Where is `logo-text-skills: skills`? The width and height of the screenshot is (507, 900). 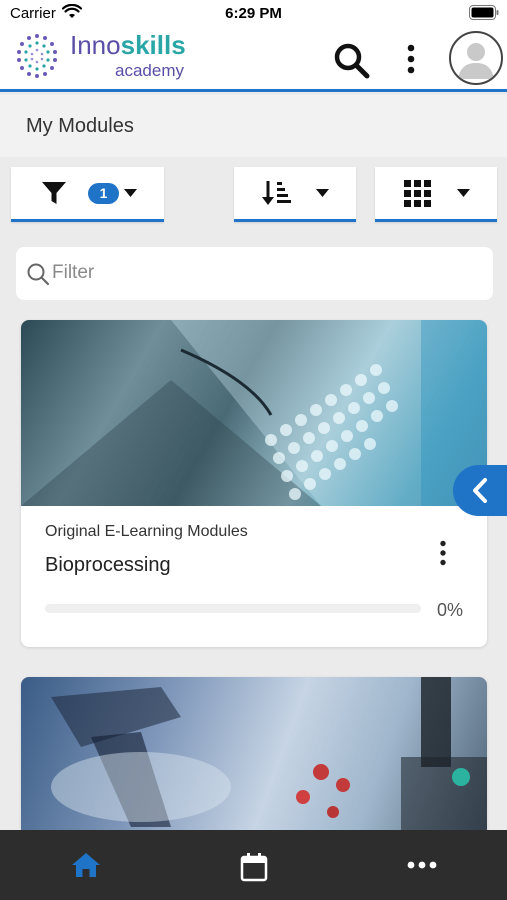
logo-text-skills: skills is located at coordinates (153, 45).